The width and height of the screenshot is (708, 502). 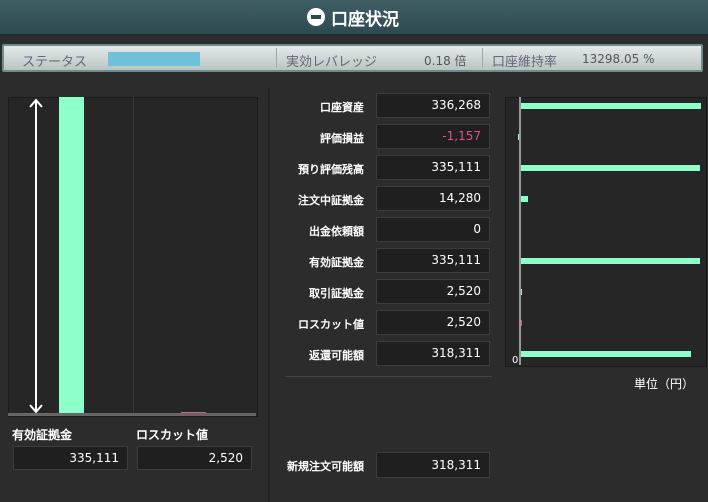 What do you see at coordinates (433, 465) in the screenshot?
I see `new-order-value: 318,311` at bounding box center [433, 465].